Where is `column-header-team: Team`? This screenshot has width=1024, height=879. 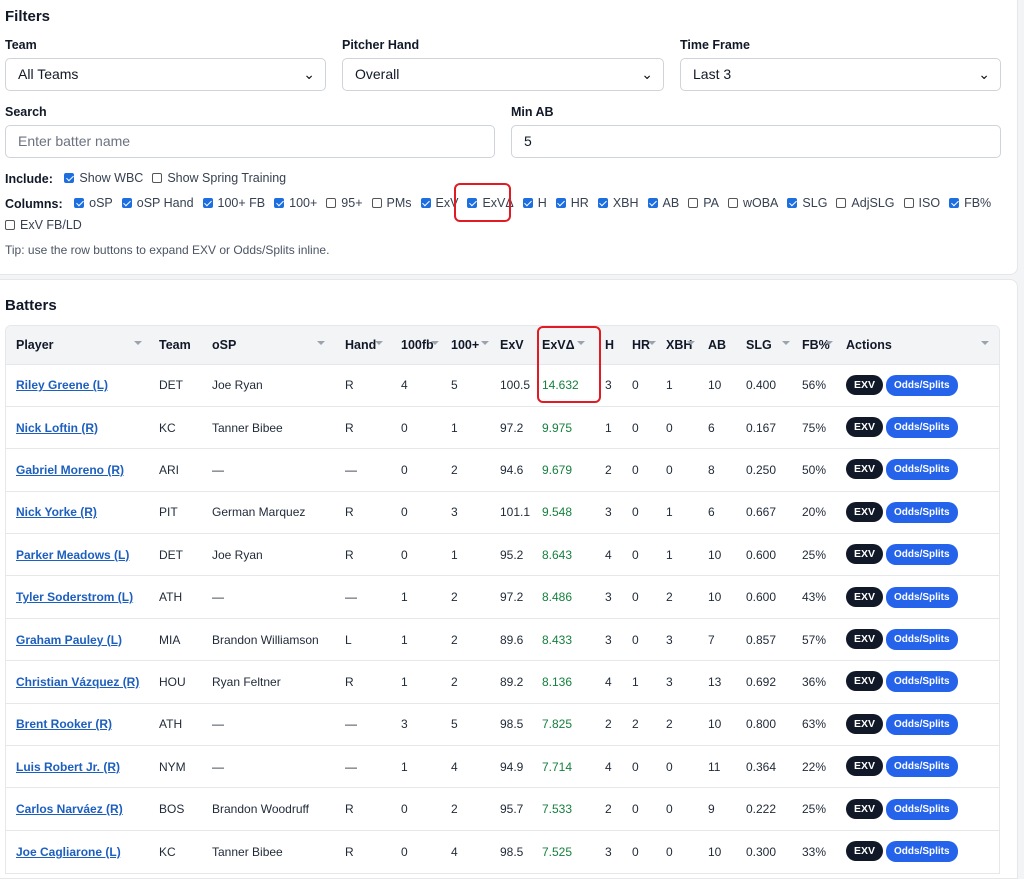 column-header-team: Team is located at coordinates (175, 345).